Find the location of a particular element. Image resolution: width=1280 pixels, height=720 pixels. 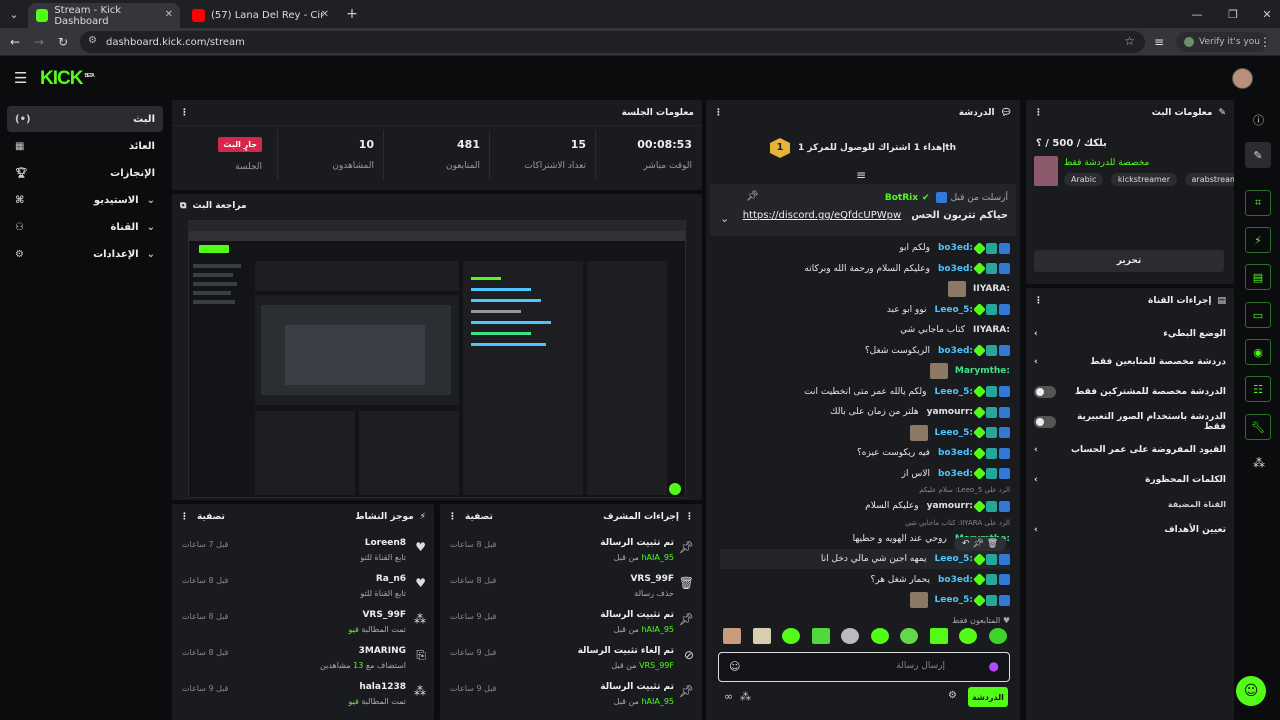

chat-username: Marymthe: is located at coordinates (982, 371).